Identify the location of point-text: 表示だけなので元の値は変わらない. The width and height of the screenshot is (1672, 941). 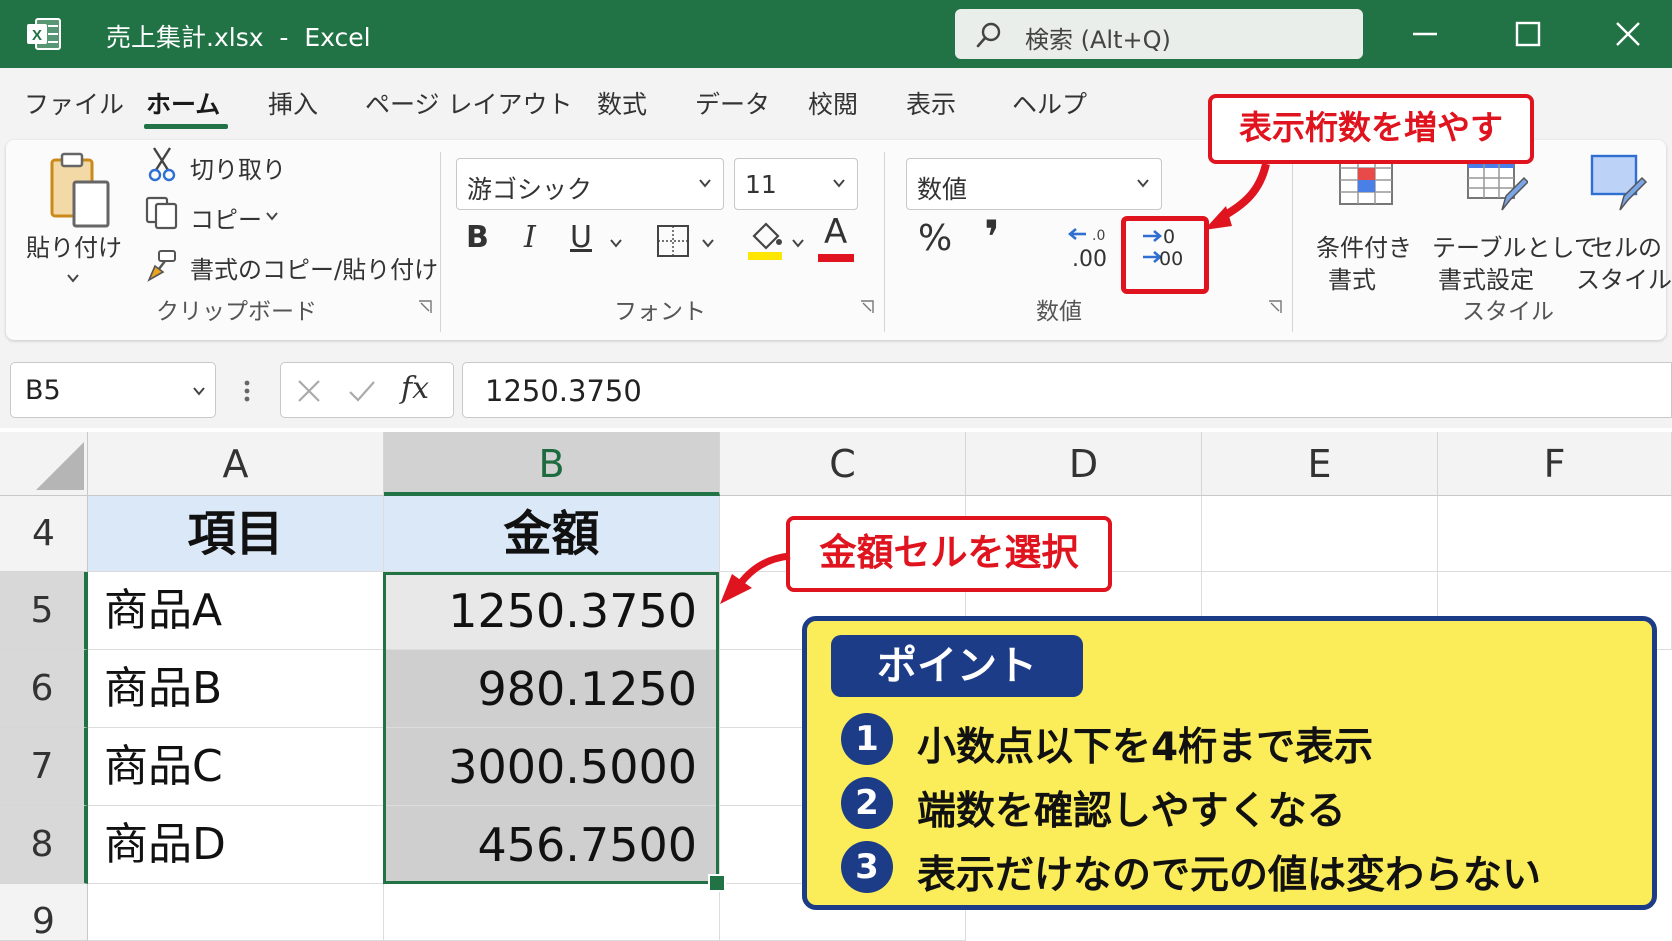
(1229, 875).